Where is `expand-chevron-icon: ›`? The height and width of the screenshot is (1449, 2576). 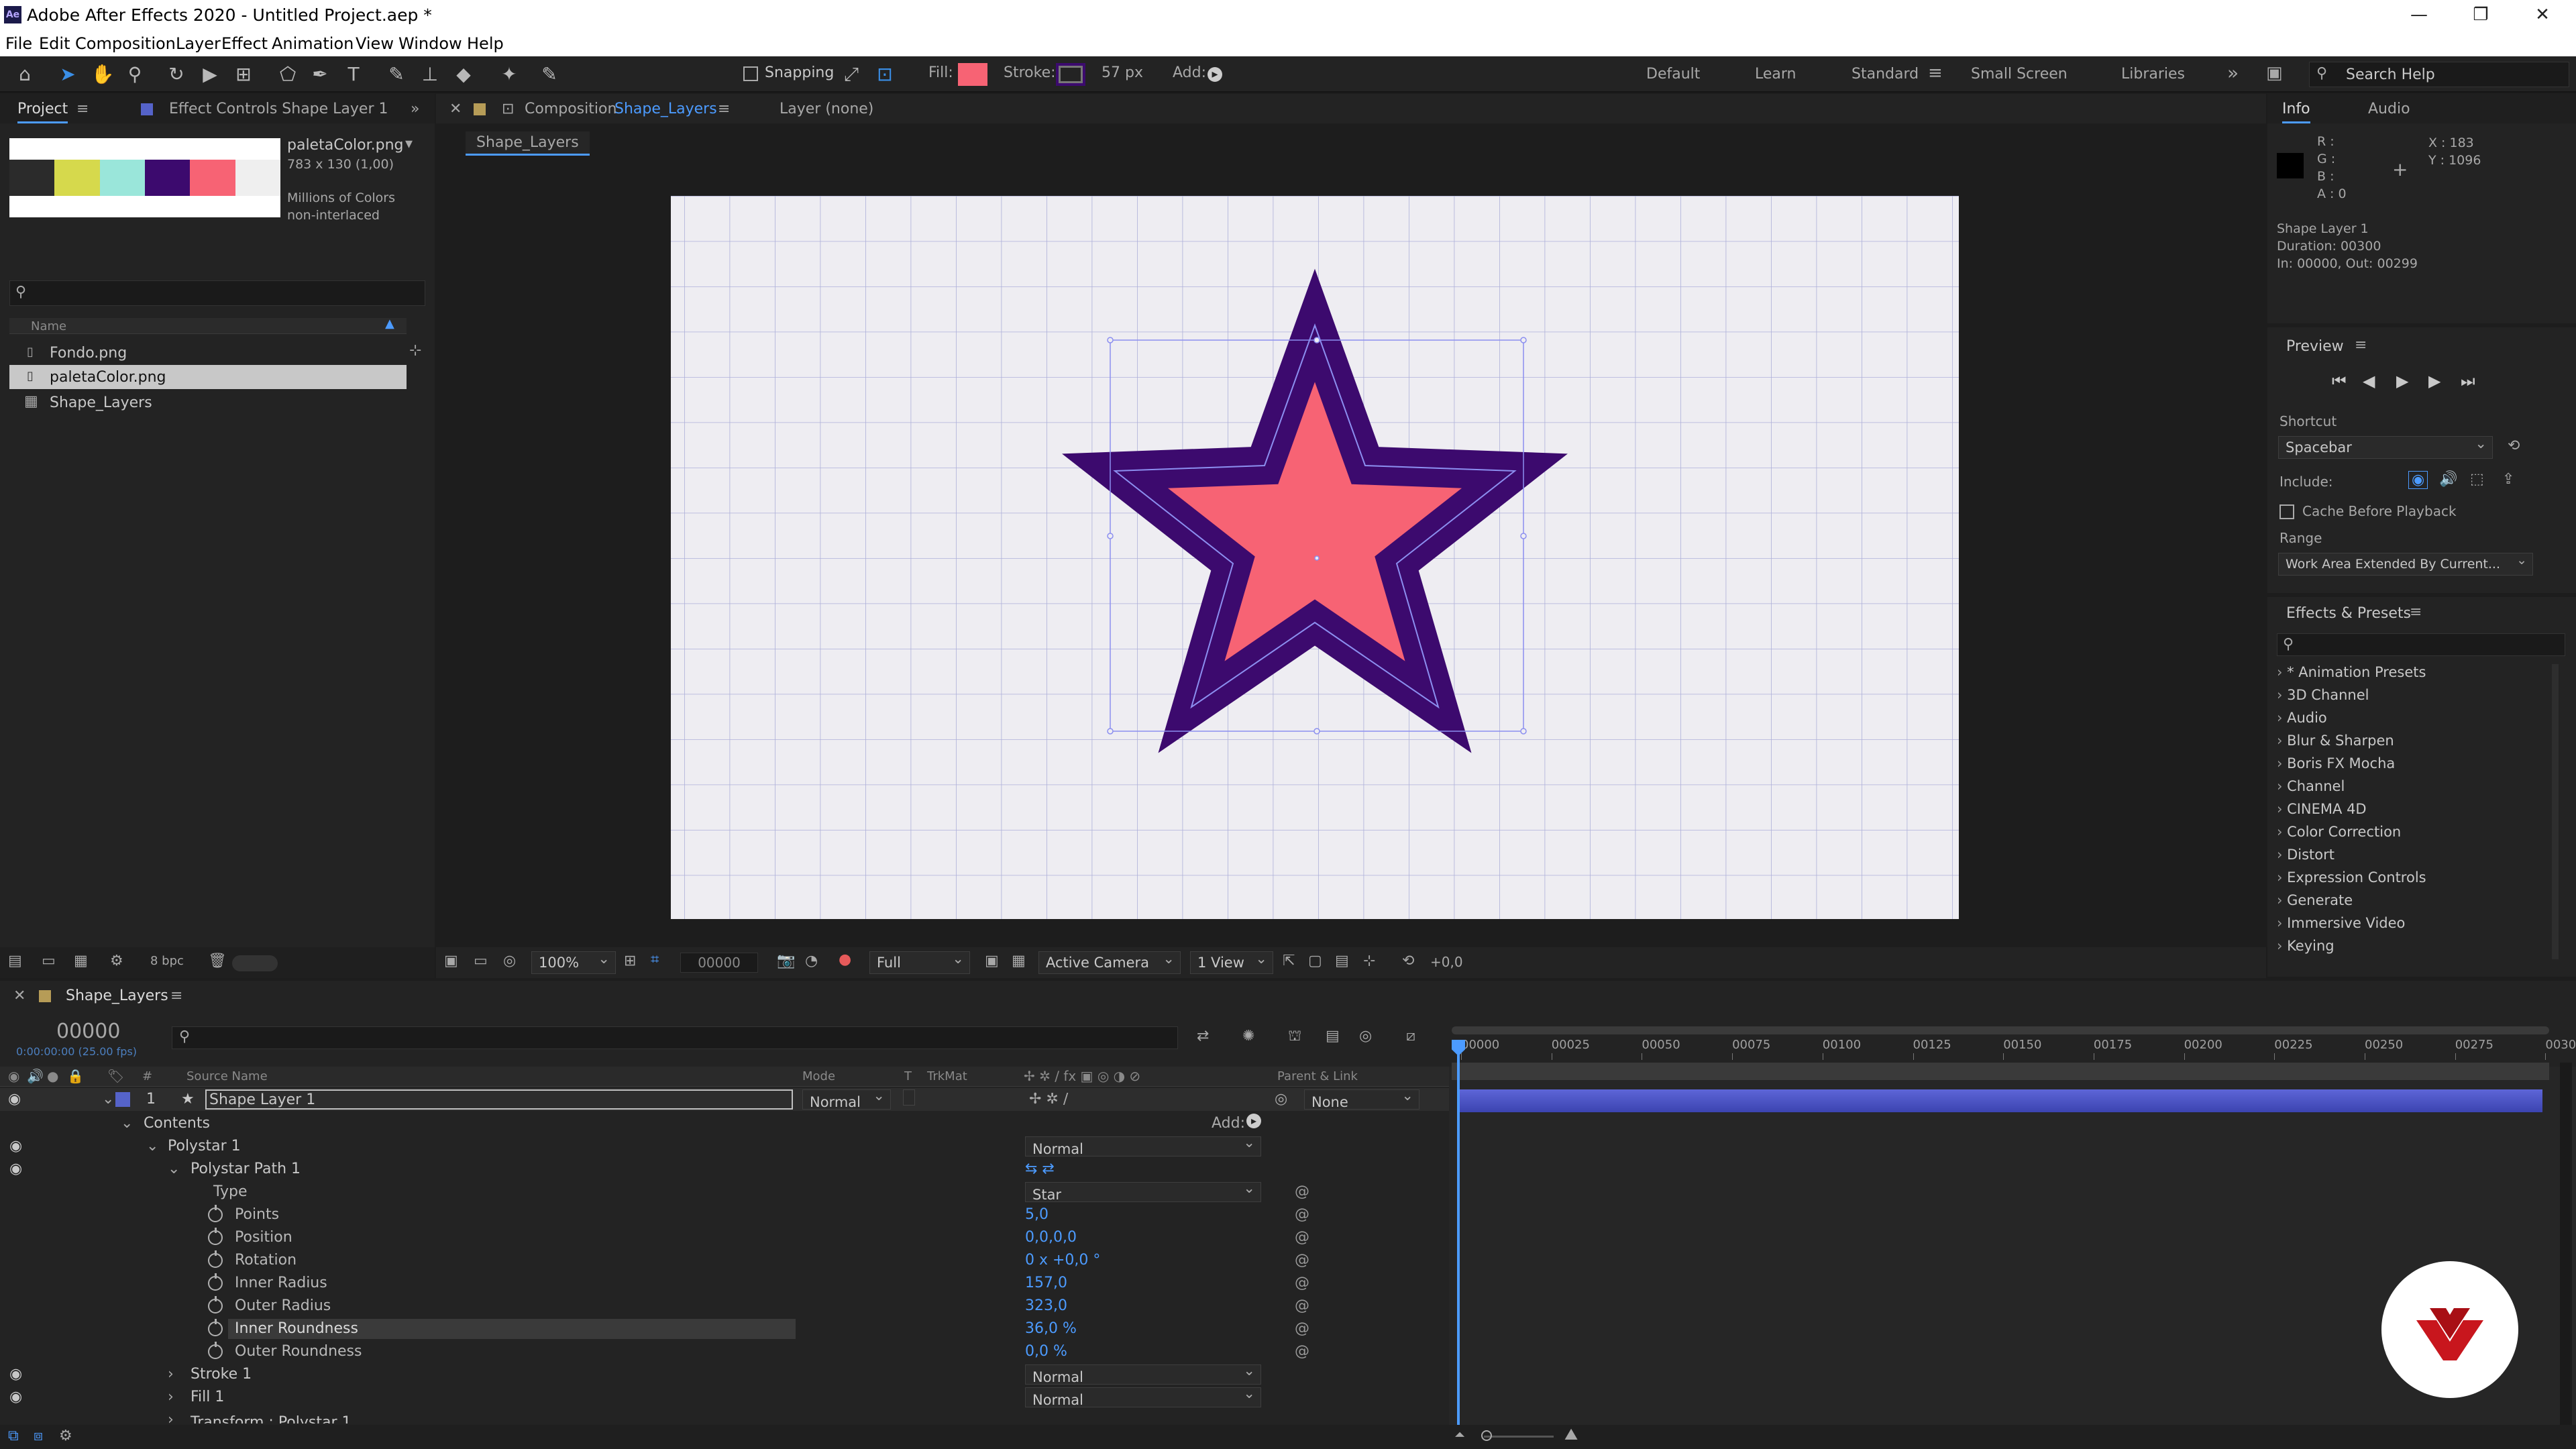 expand-chevron-icon: › is located at coordinates (171, 1374).